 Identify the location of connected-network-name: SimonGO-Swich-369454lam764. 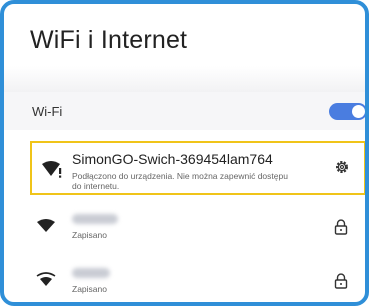
(172, 159).